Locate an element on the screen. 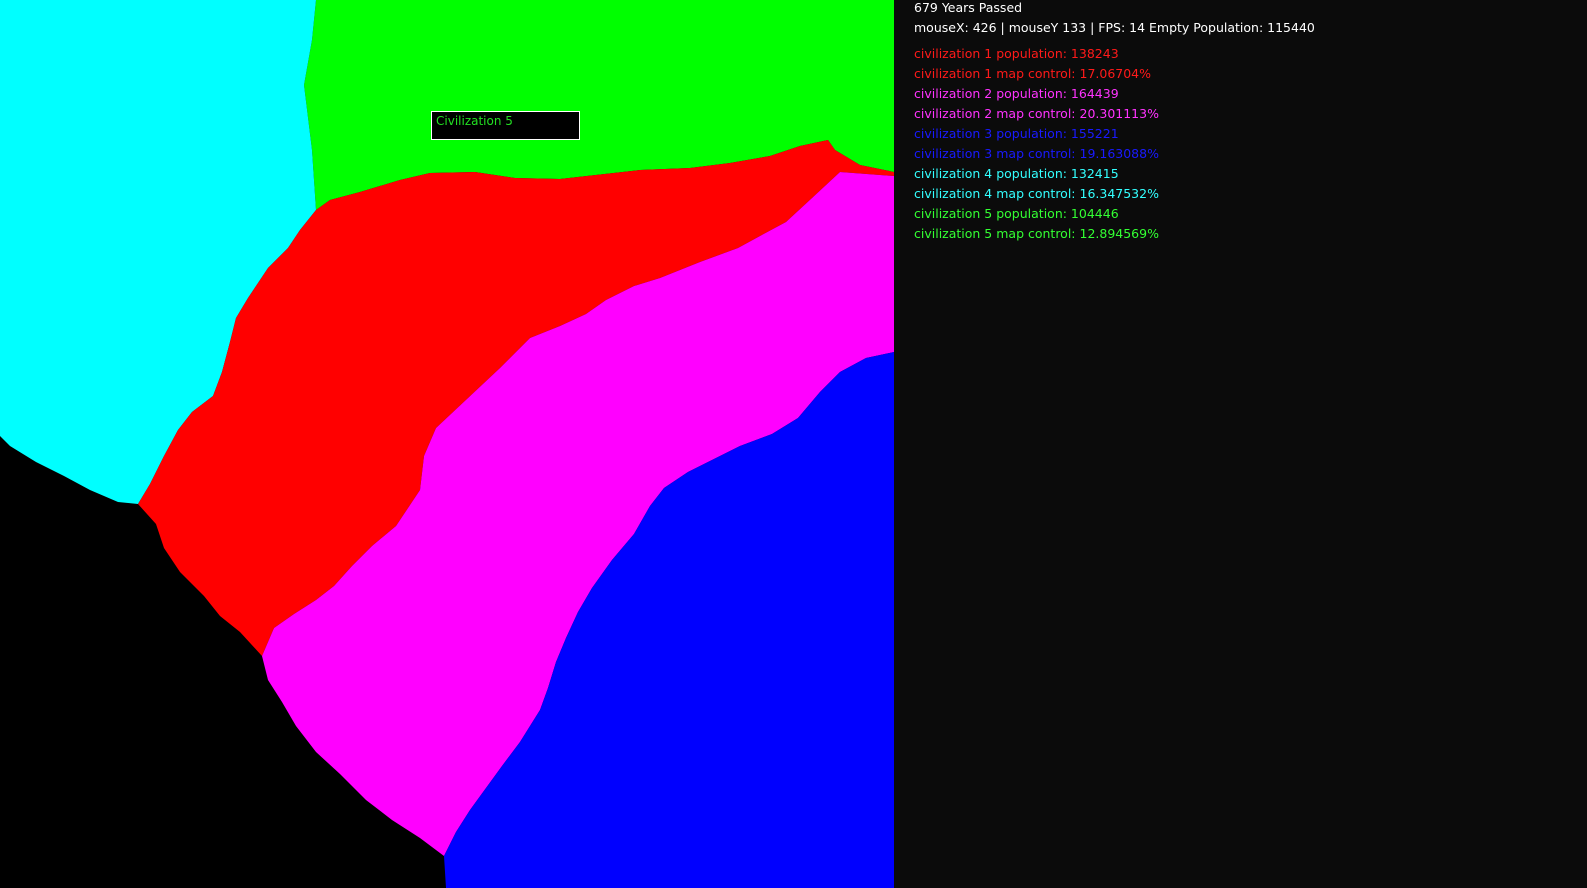 This screenshot has width=1587, height=888. civ5-map-control-label: civilization 5 map control: 12.894569% is located at coordinates (1036, 233).